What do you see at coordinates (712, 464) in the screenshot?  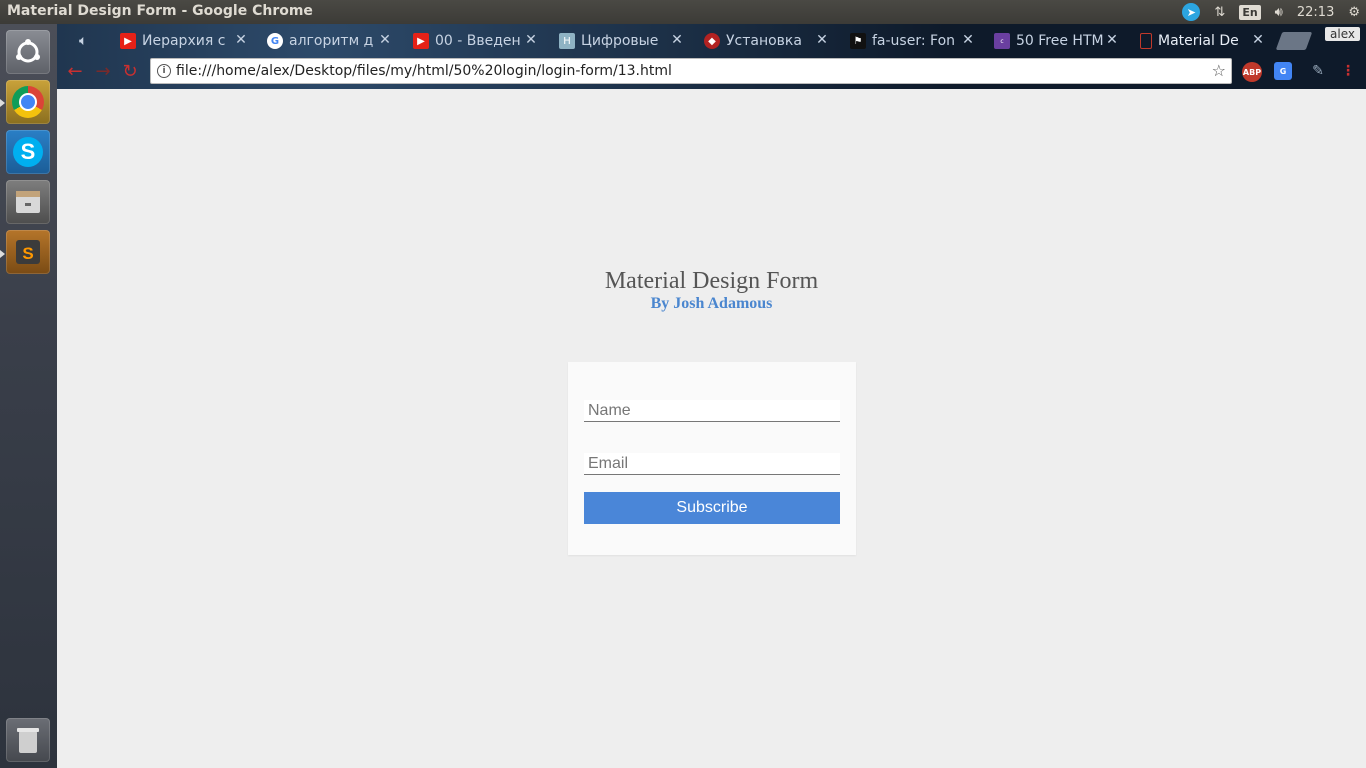 I see `email-input` at bounding box center [712, 464].